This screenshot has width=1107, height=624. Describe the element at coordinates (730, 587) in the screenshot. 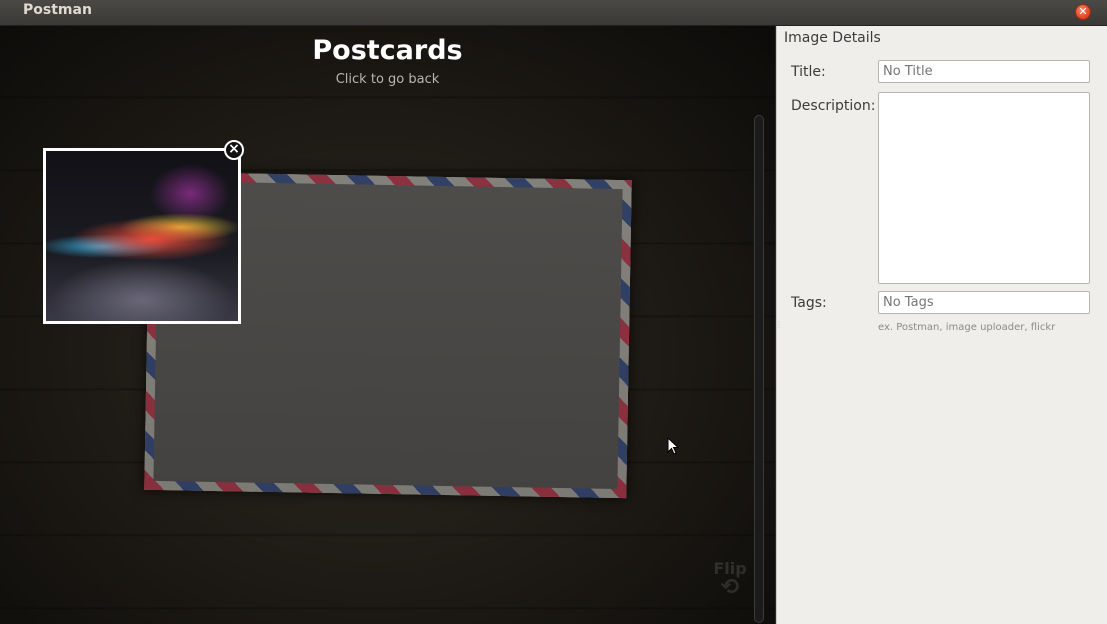

I see `rotate-icon: ⟲` at that location.